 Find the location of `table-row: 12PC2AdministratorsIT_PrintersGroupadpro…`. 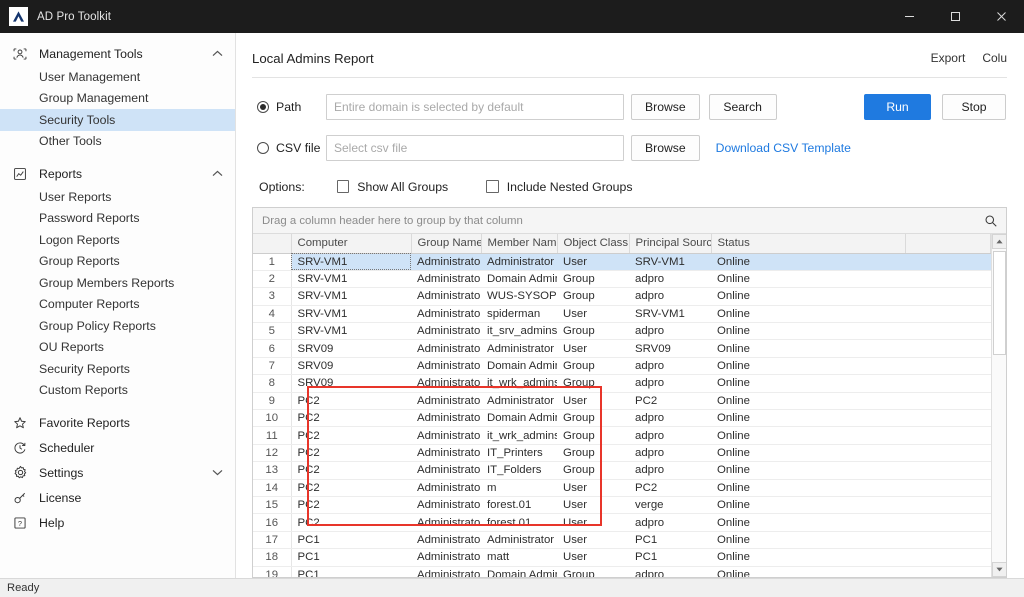

table-row: 12PC2AdministratorsIT_PrintersGroupadpro… is located at coordinates (622, 453).